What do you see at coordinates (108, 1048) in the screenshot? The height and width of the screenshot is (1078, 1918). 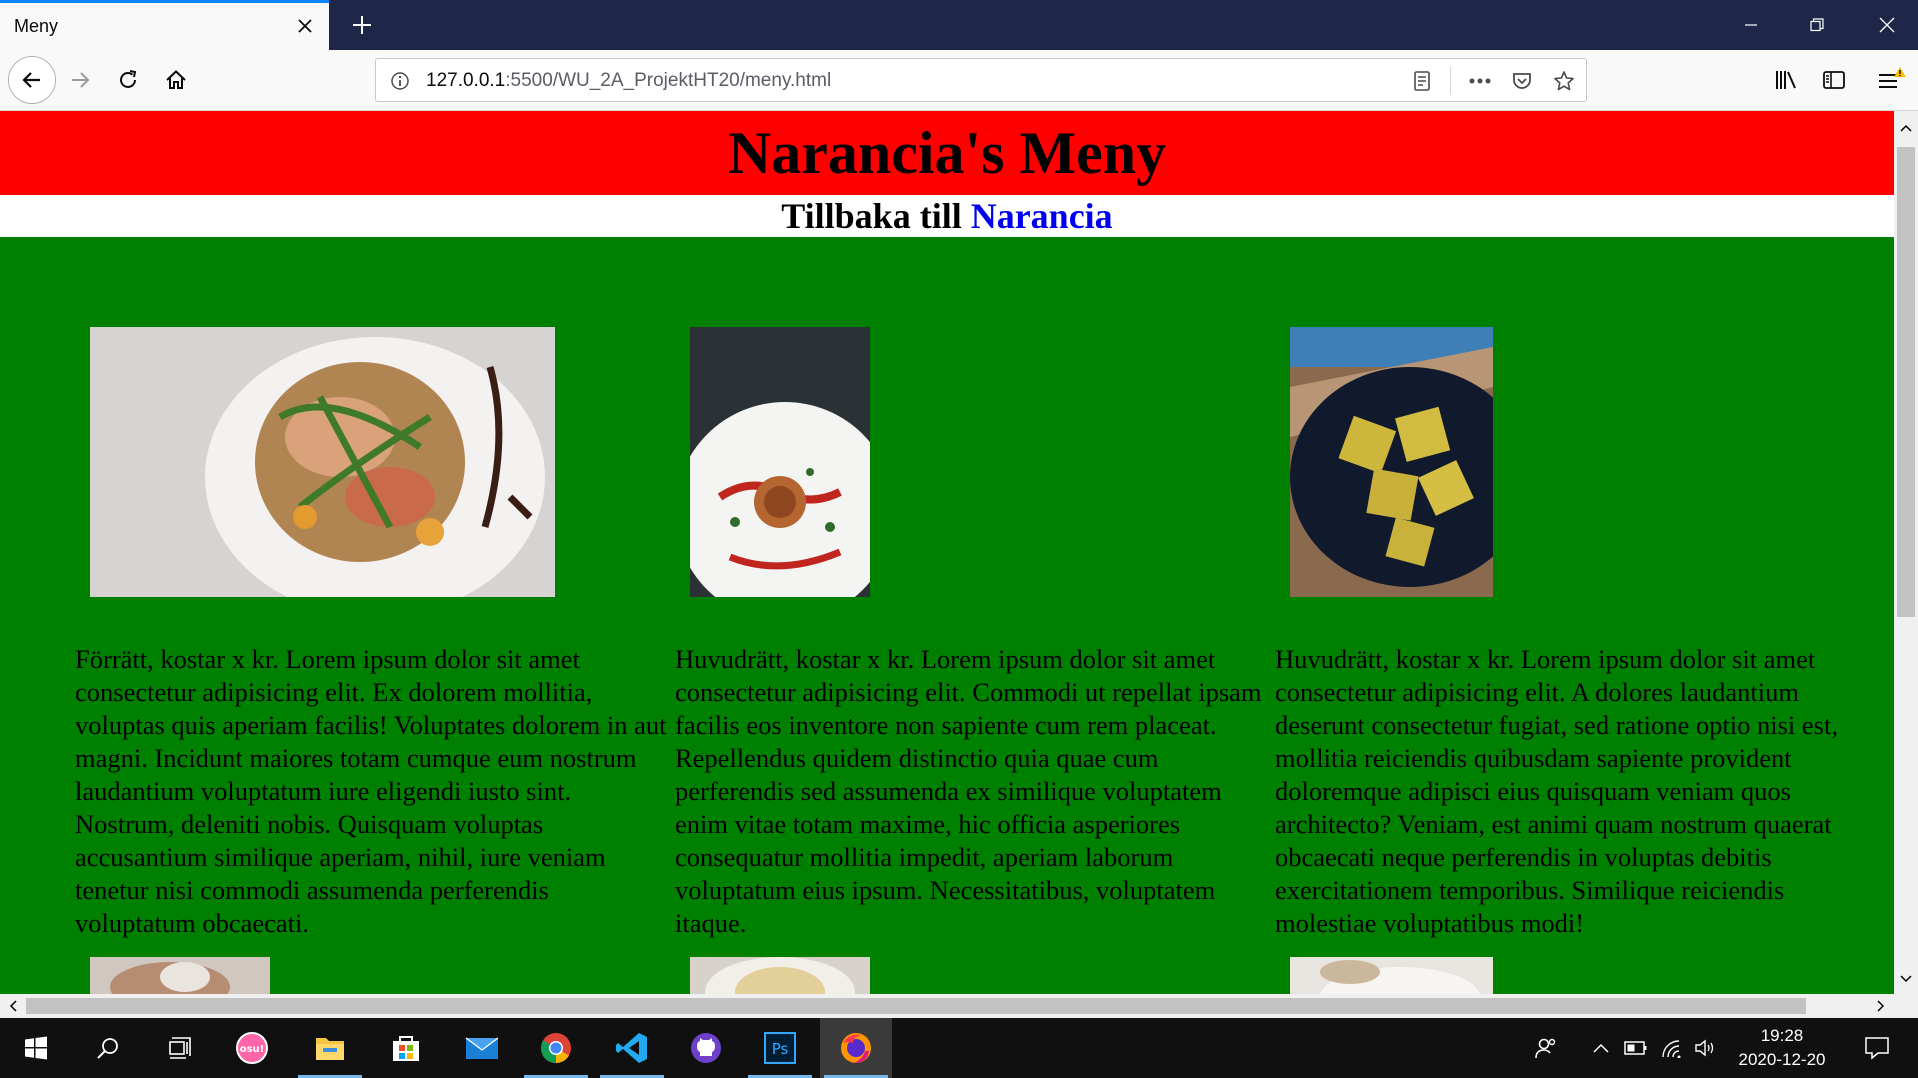 I see `search-icon` at bounding box center [108, 1048].